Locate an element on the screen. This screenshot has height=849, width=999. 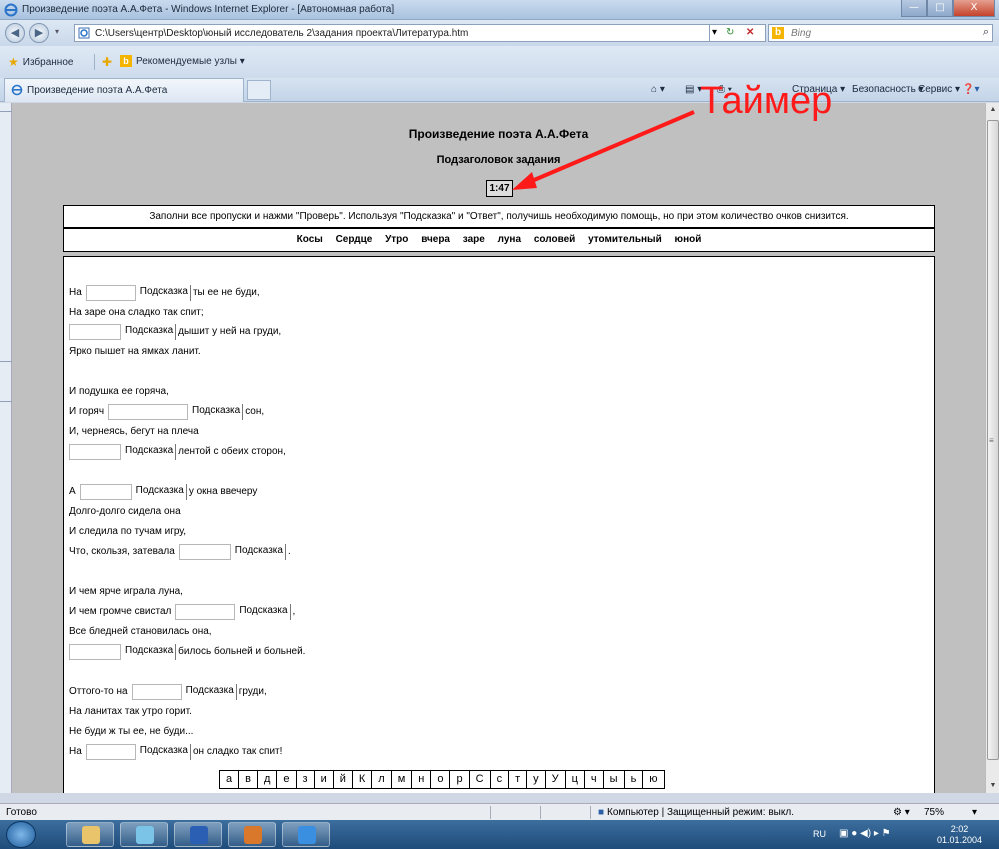
poem-text: На is located at coordinates (75, 292).